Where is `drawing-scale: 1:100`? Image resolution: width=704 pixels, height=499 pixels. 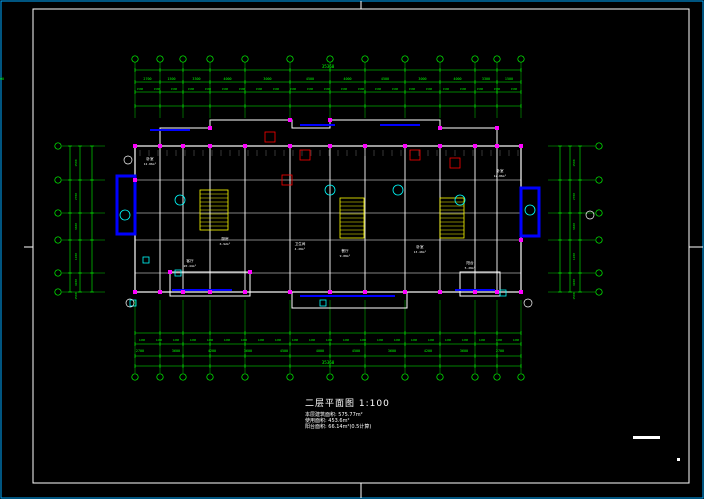
drawing-scale: 1:100 is located at coordinates (374, 404).